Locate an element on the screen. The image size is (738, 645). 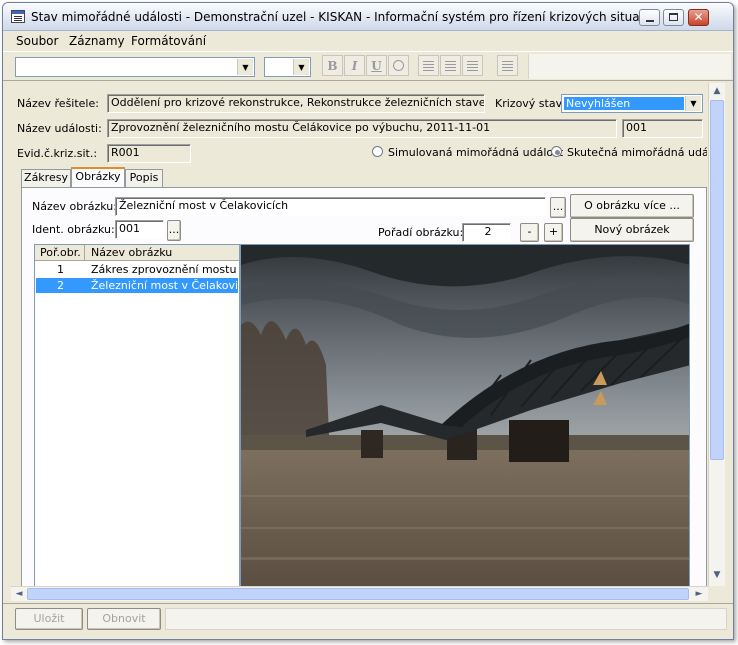
tab-obrazky: Obrázky is located at coordinates (98, 177).